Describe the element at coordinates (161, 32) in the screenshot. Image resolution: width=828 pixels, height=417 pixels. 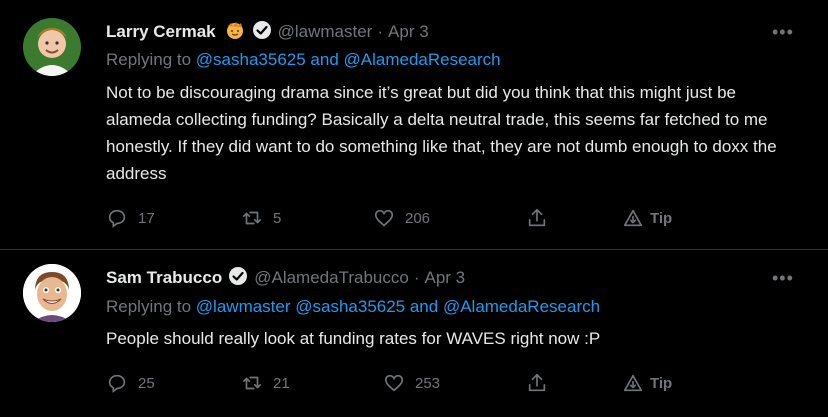
I see `display-name: Larry Cermak` at that location.